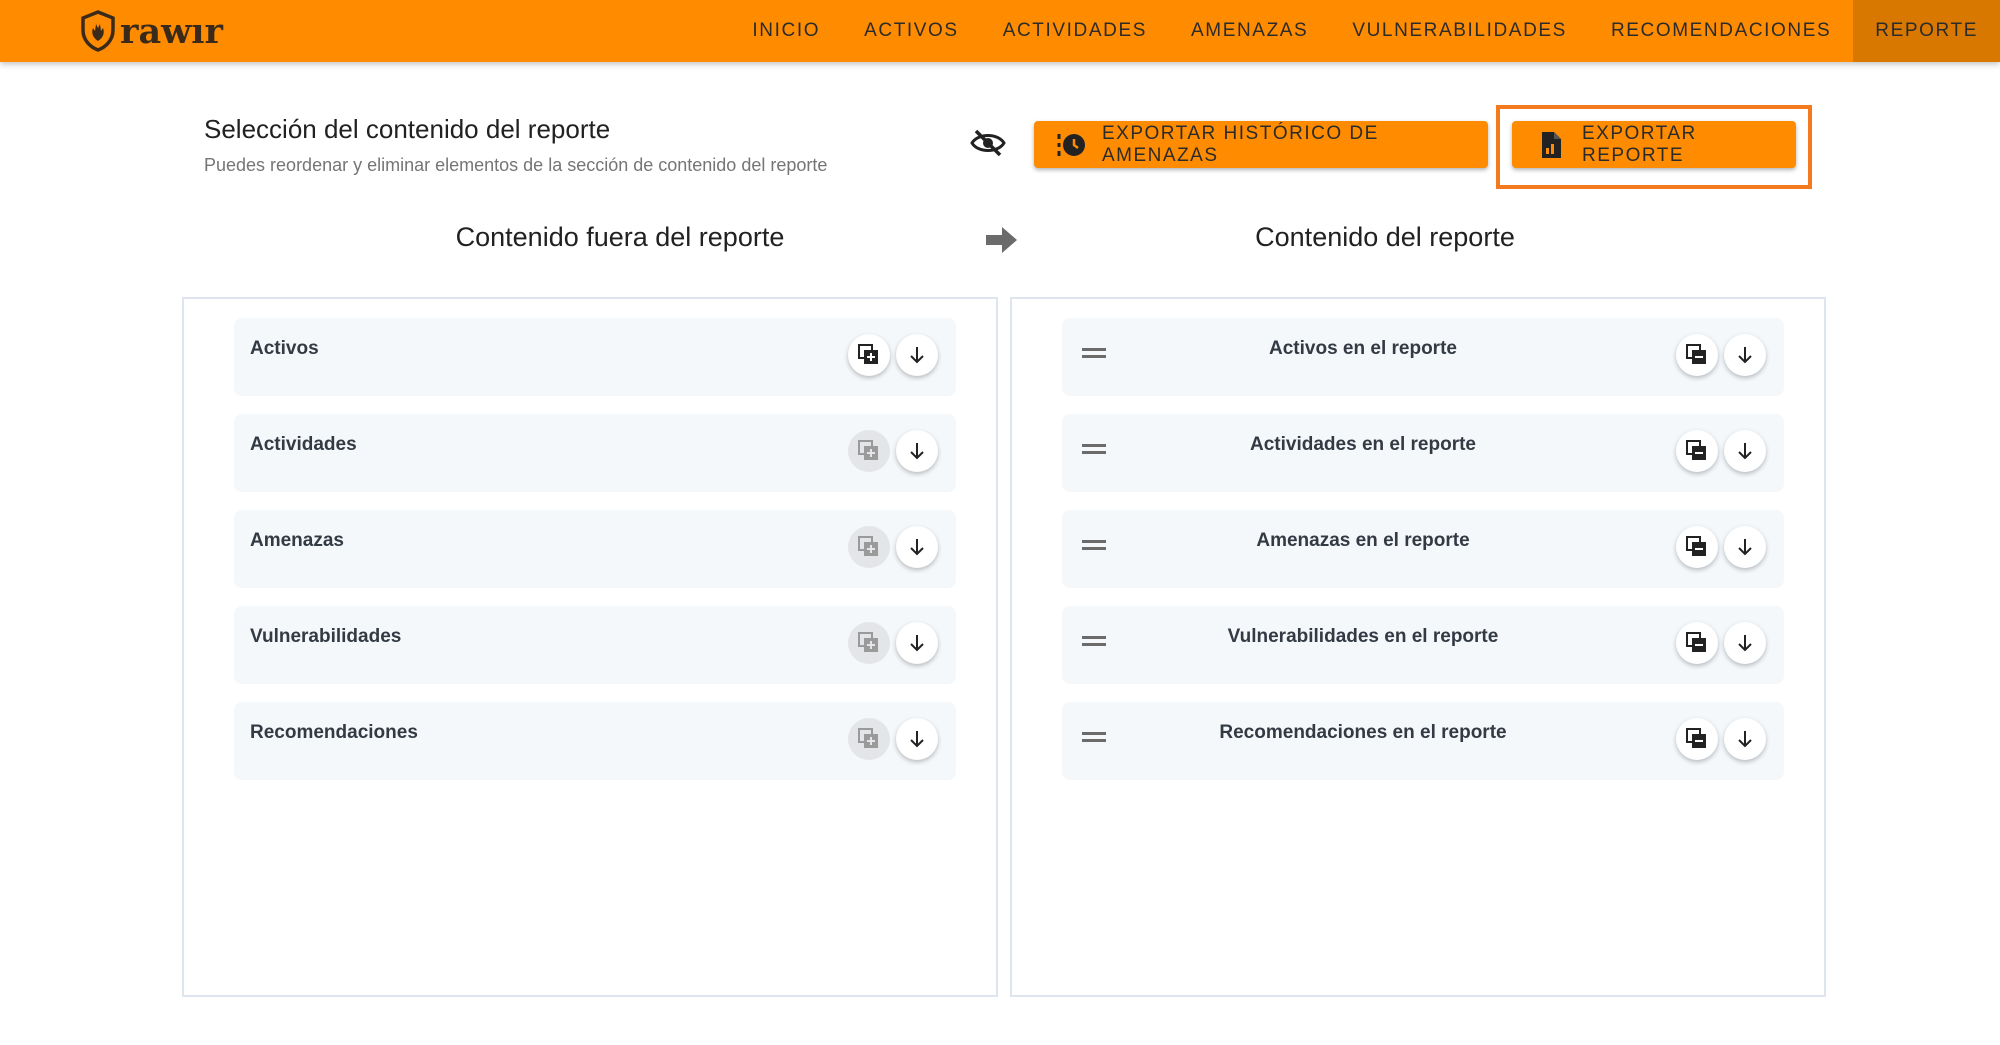 The width and height of the screenshot is (2000, 1045). Describe the element at coordinates (171, 31) in the screenshot. I see `logo-text: rawır` at that location.